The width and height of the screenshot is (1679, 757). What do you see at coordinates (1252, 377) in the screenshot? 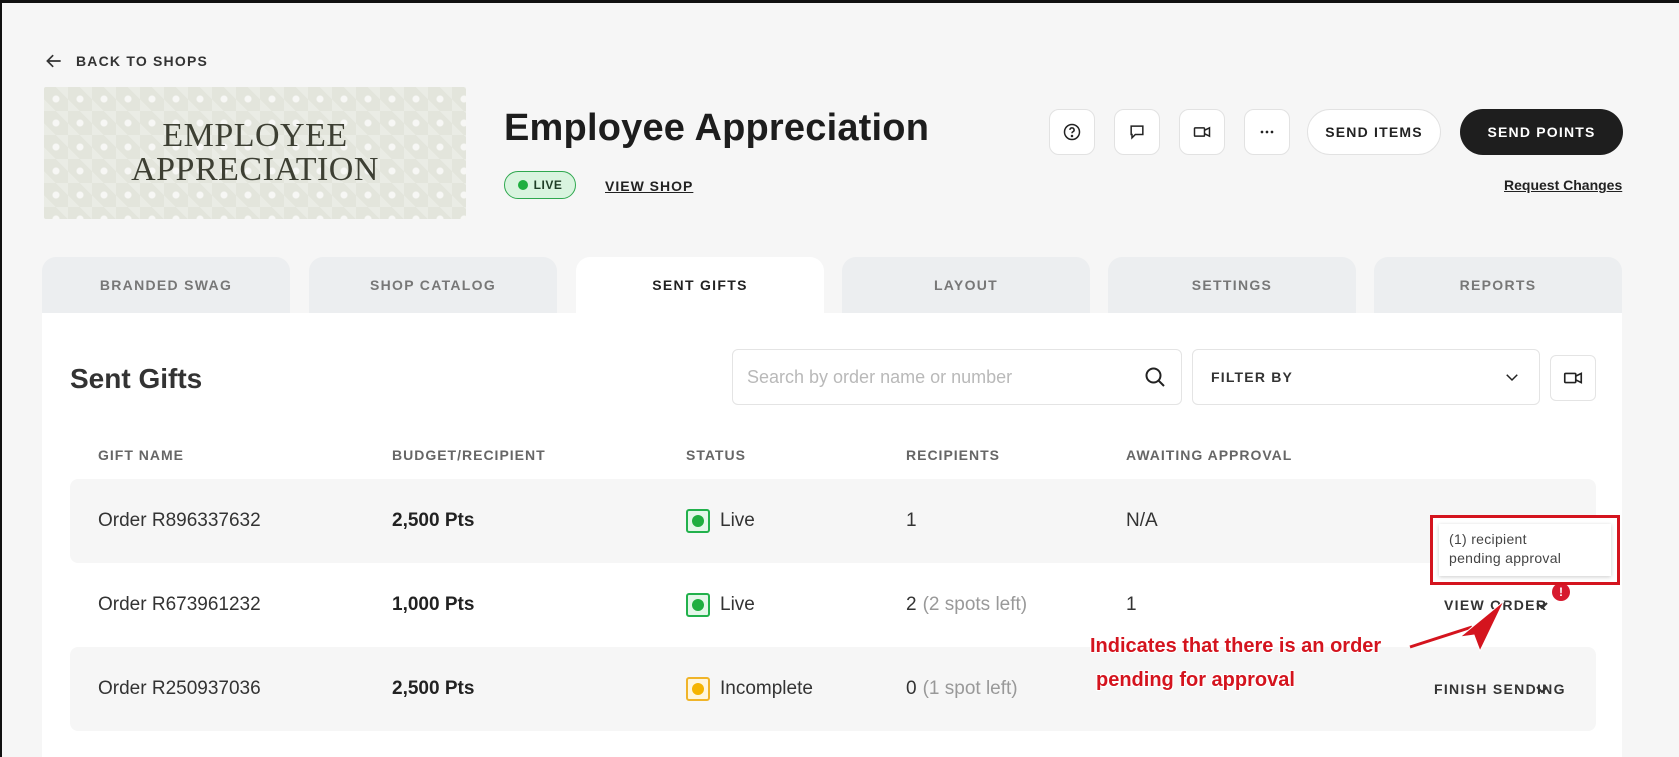
I see `filter-label: FILTER BY` at bounding box center [1252, 377].